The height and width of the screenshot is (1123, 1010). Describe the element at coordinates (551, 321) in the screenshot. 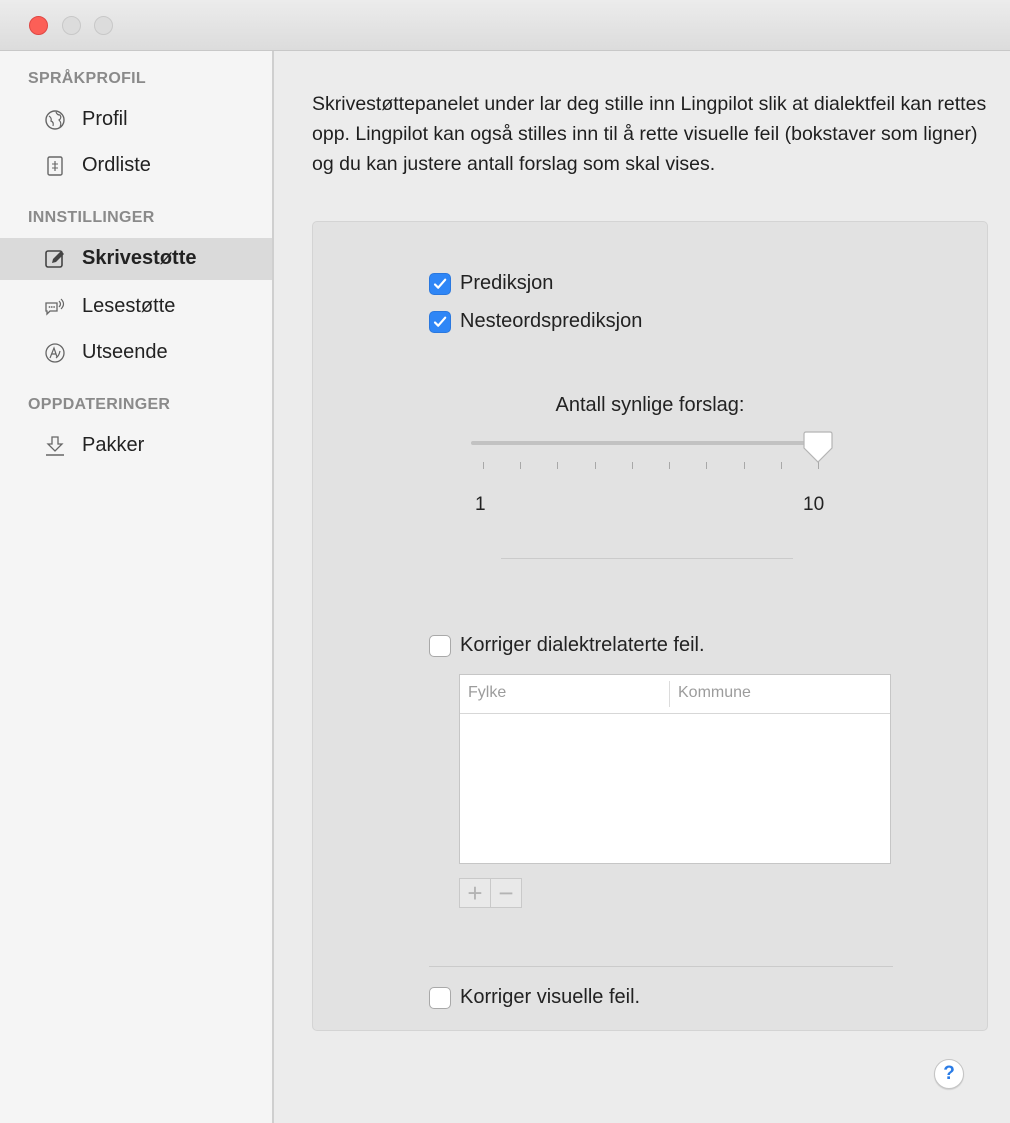

I see `next-word-prediction-label: Nesteordsprediksjon` at that location.